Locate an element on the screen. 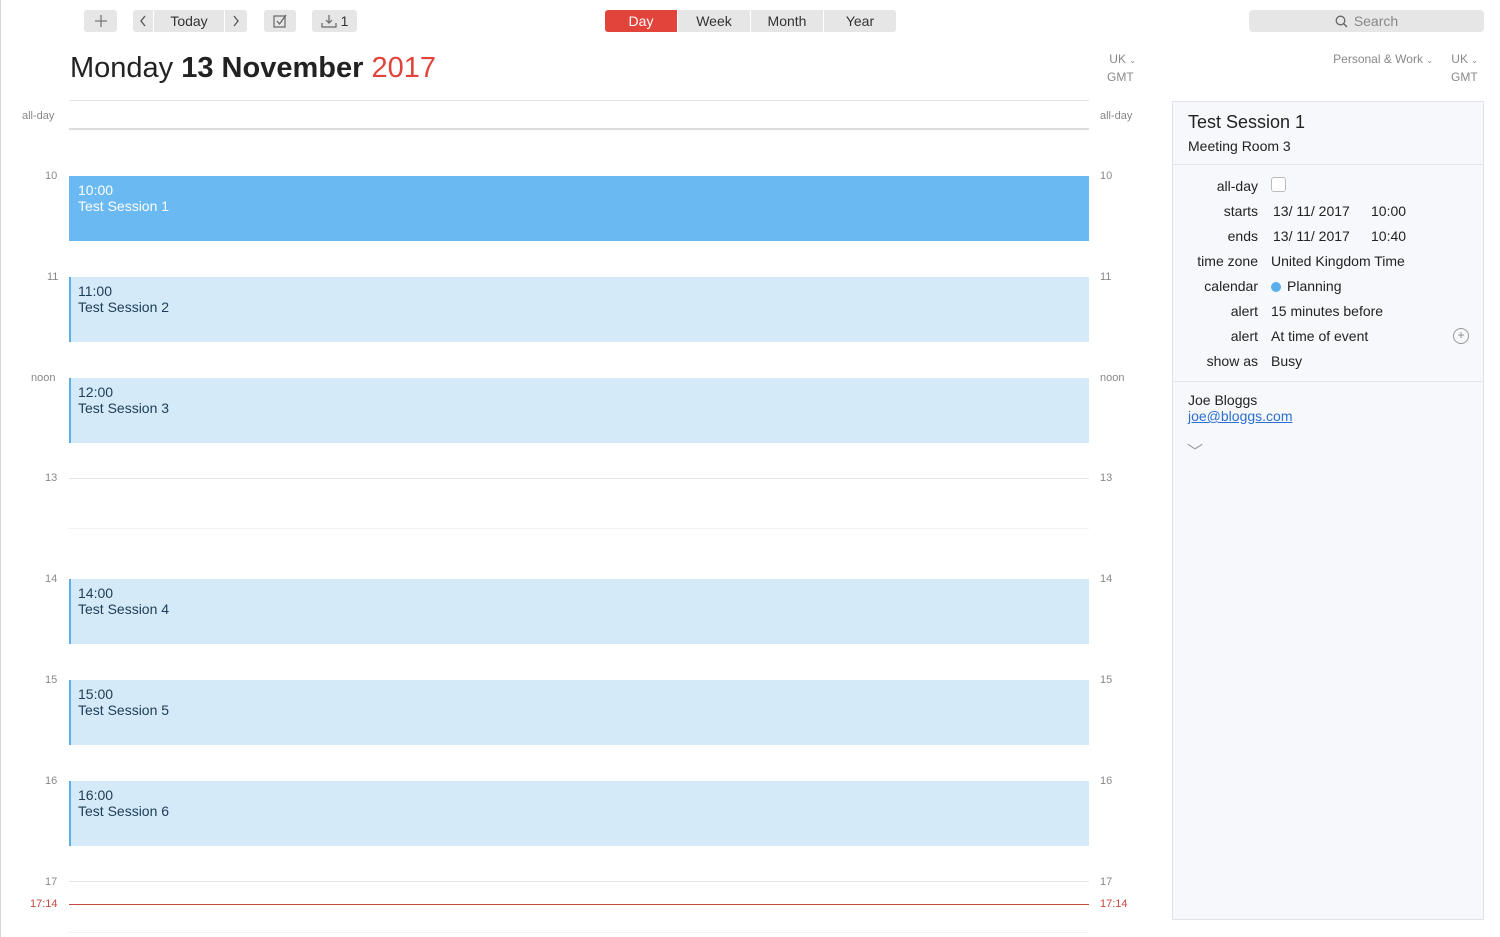  calendar-selector: Planning is located at coordinates (1306, 286).